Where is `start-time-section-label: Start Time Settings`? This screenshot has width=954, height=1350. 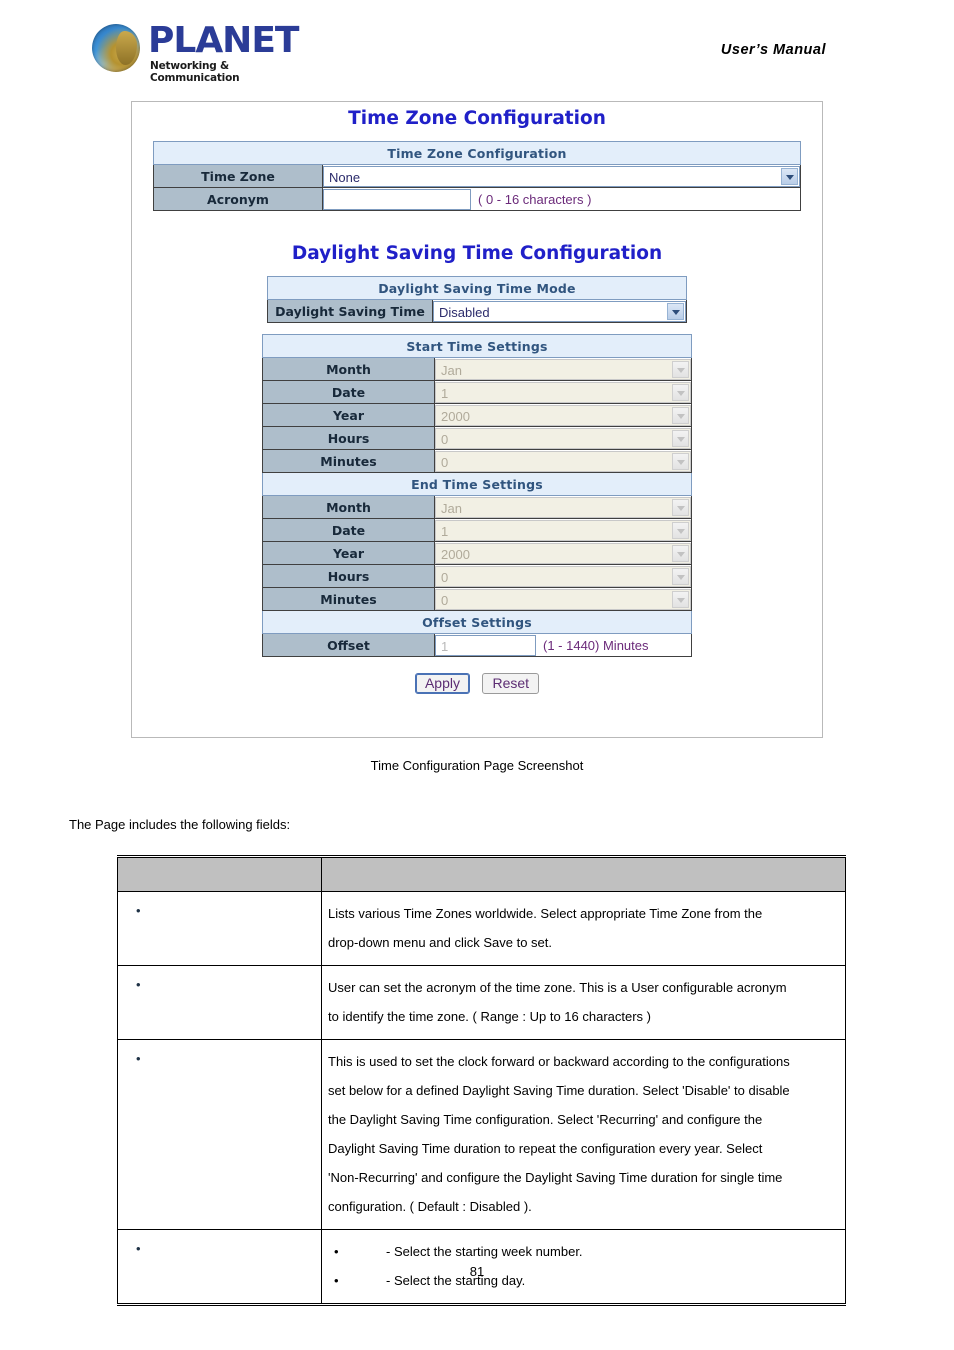
start-time-section-label: Start Time Settings is located at coordinates (477, 346).